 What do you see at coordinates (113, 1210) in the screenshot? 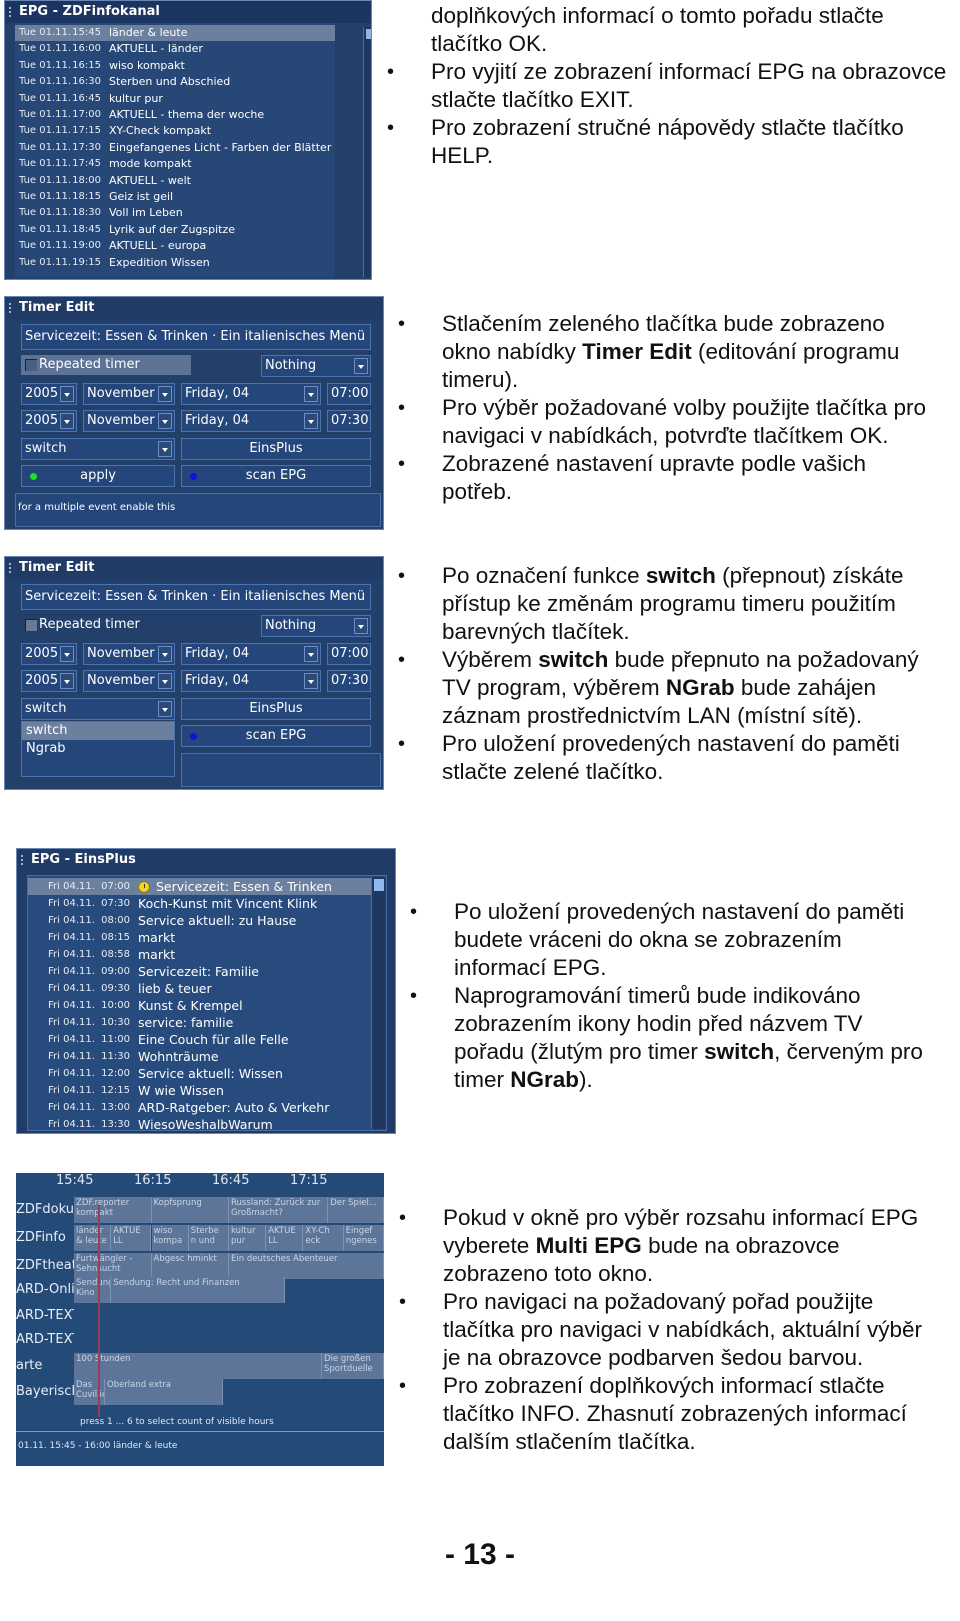
I see `program-cell: ZDF.reporter kompakt` at bounding box center [113, 1210].